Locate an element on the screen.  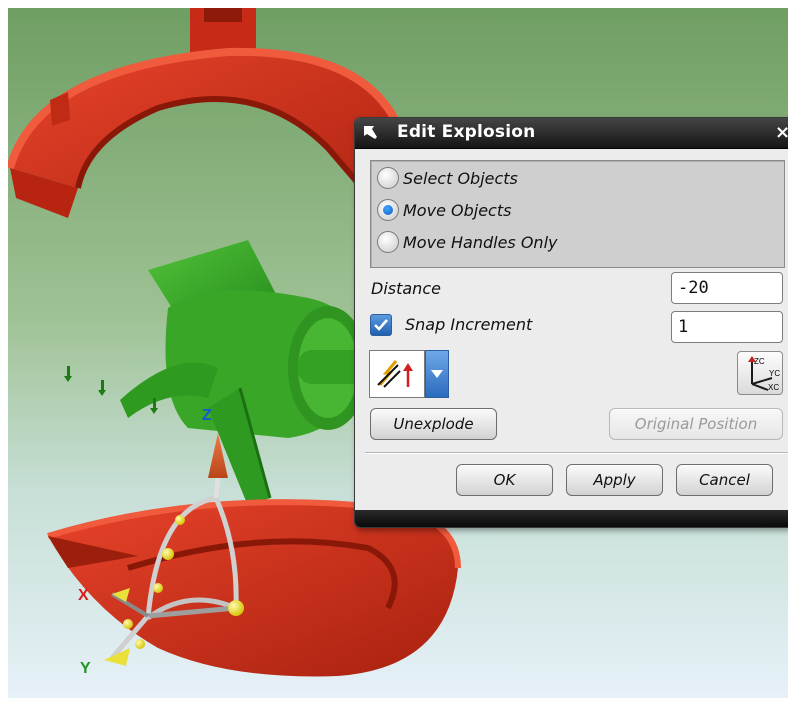
motion-method-button is located at coordinates (397, 374).